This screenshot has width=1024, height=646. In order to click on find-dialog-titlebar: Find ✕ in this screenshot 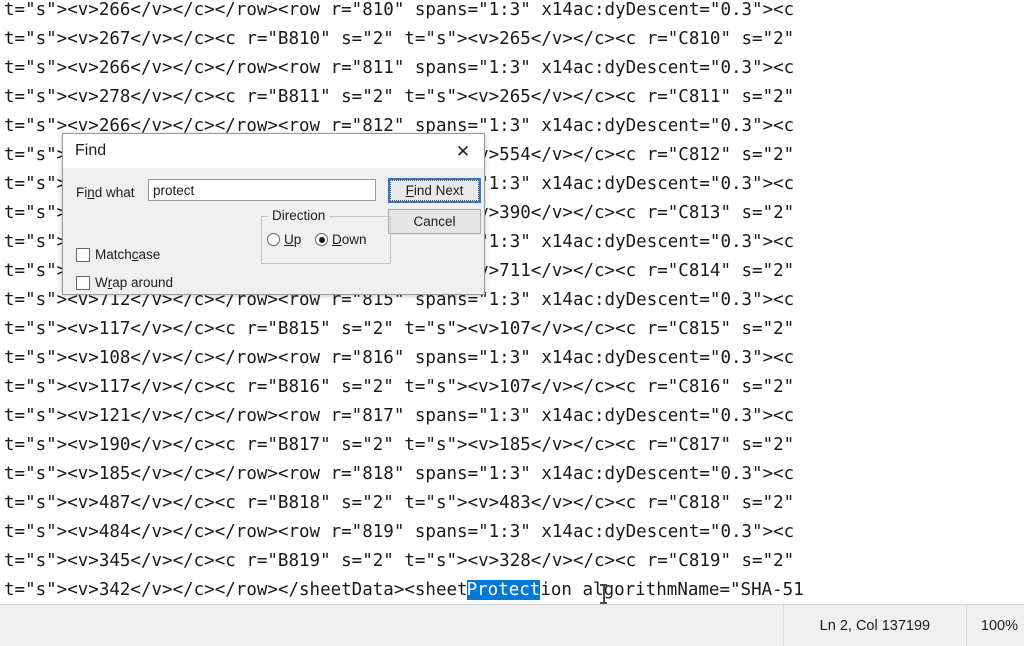, I will do `click(273, 151)`.